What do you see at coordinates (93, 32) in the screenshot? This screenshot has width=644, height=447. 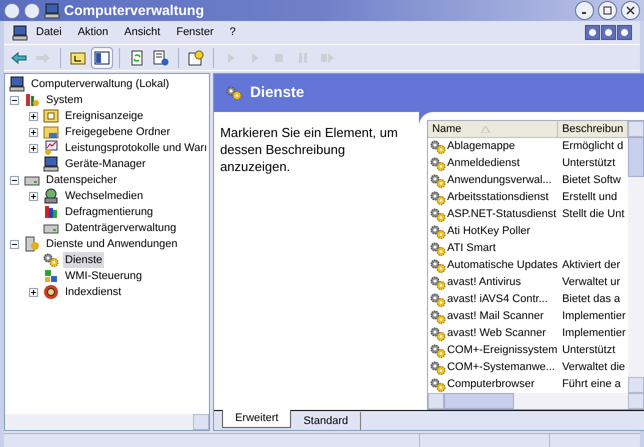 I see `menu-item: Aktion` at bounding box center [93, 32].